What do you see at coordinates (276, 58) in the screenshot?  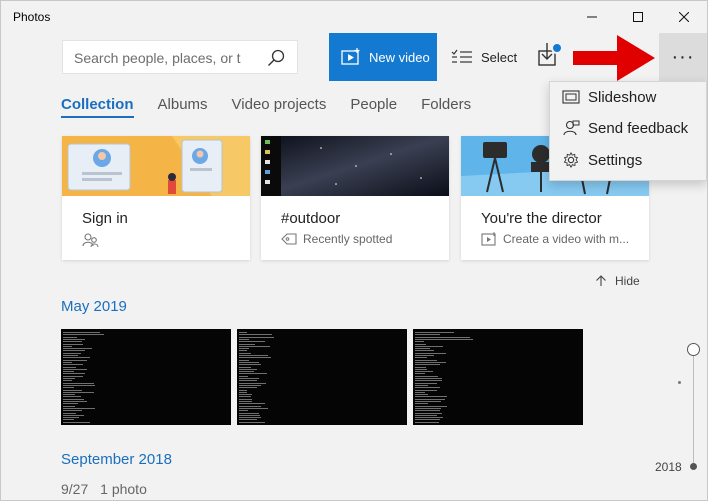 I see `search-icon` at bounding box center [276, 58].